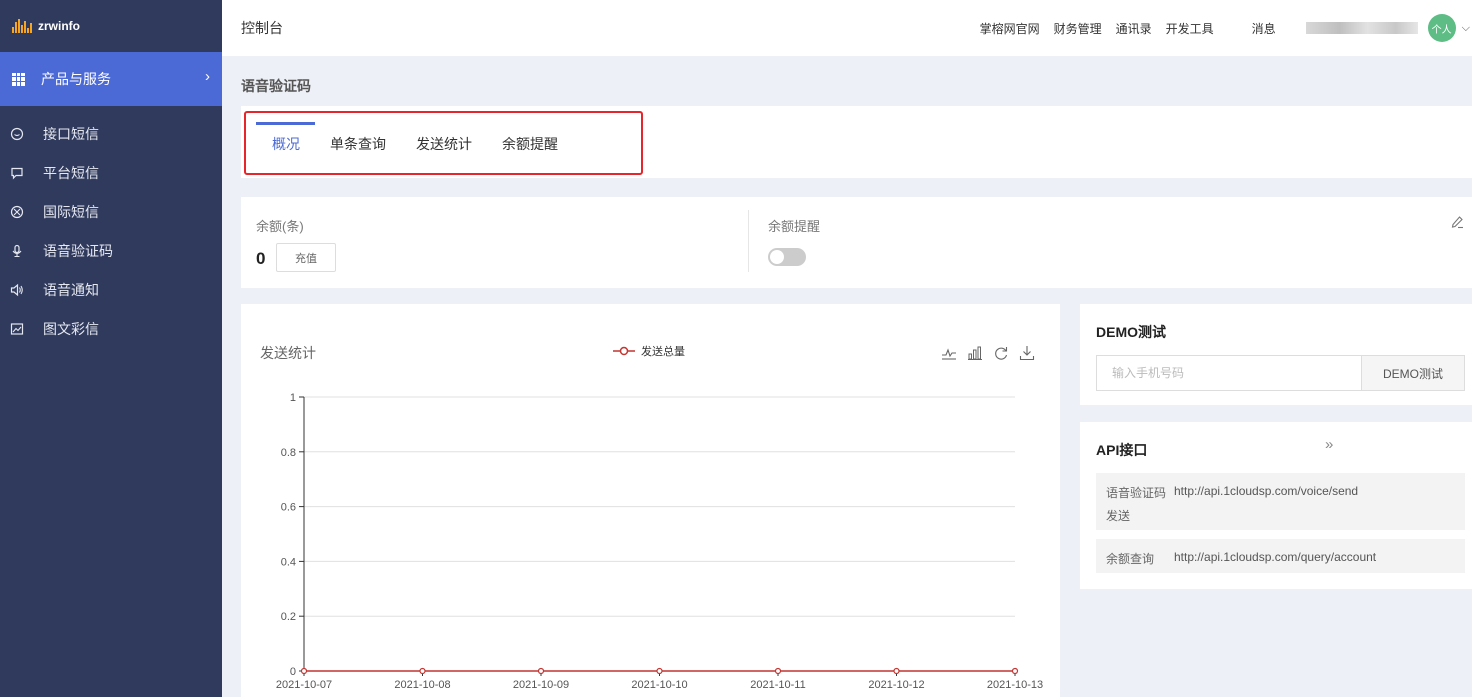  Describe the element at coordinates (111, 172) in the screenshot. I see `sidebar-item-platform-sms: 平台短信` at that location.